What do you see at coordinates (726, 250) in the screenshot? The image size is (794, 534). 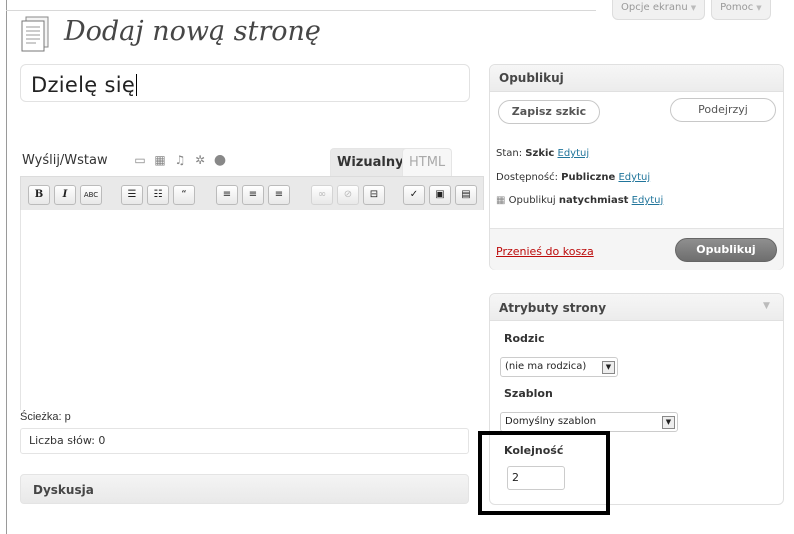 I see `publish-button: Opublikuj` at bounding box center [726, 250].